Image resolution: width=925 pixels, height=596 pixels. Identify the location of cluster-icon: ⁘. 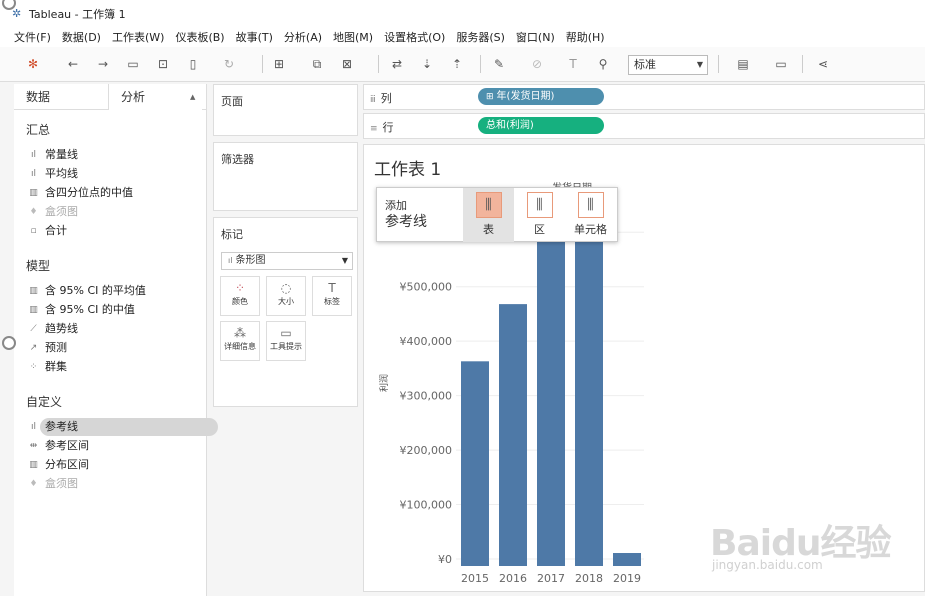
(33, 367).